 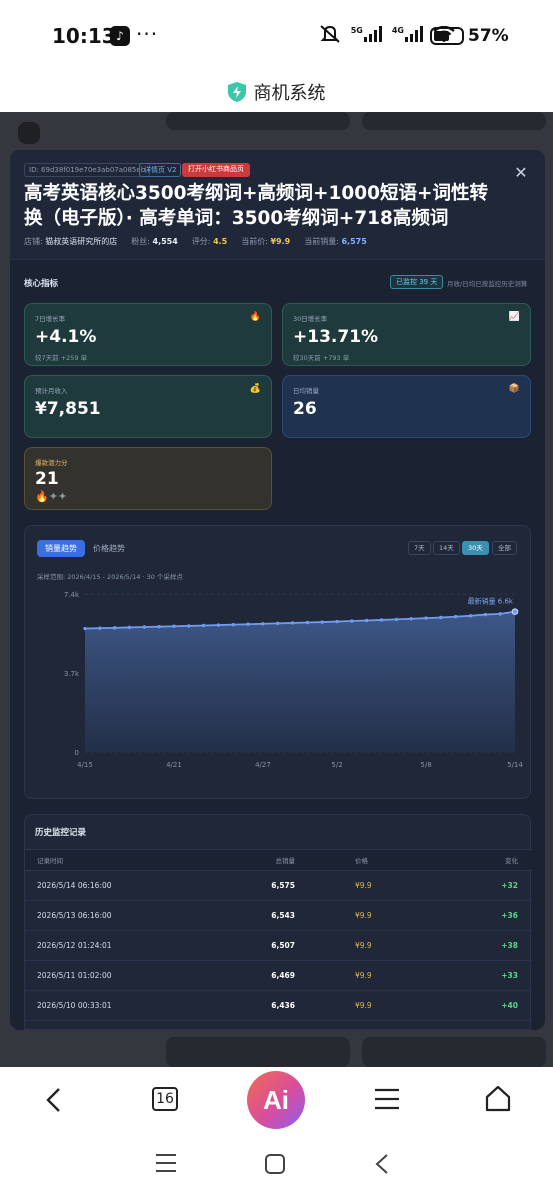 What do you see at coordinates (54, 1100) in the screenshot?
I see `back-icon` at bounding box center [54, 1100].